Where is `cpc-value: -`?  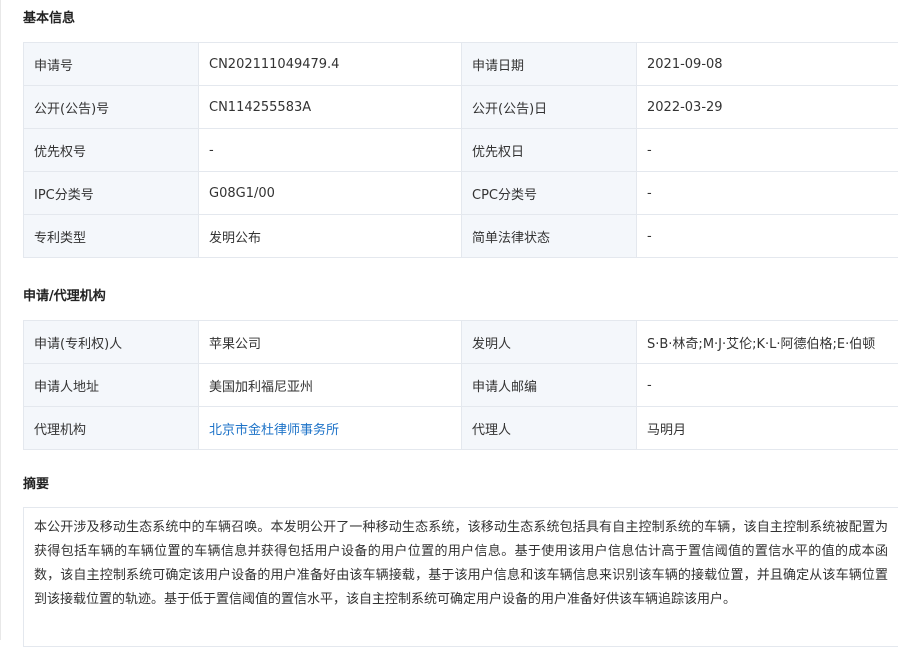
cpc-value: - is located at coordinates (767, 193).